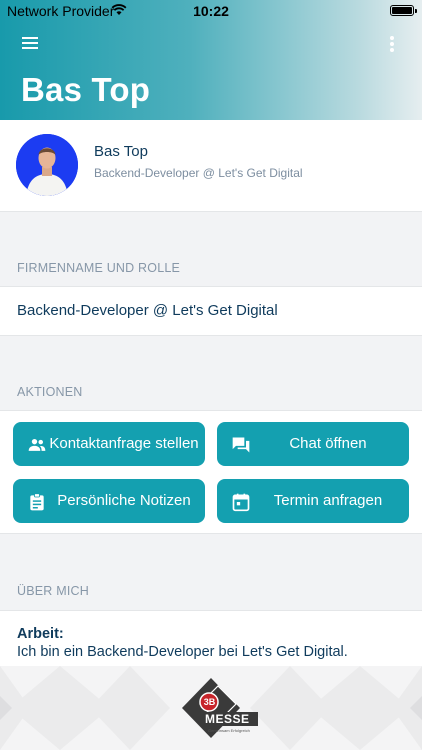 This screenshot has width=422, height=750. Describe the element at coordinates (241, 502) in the screenshot. I see `calendar-icon` at that location.